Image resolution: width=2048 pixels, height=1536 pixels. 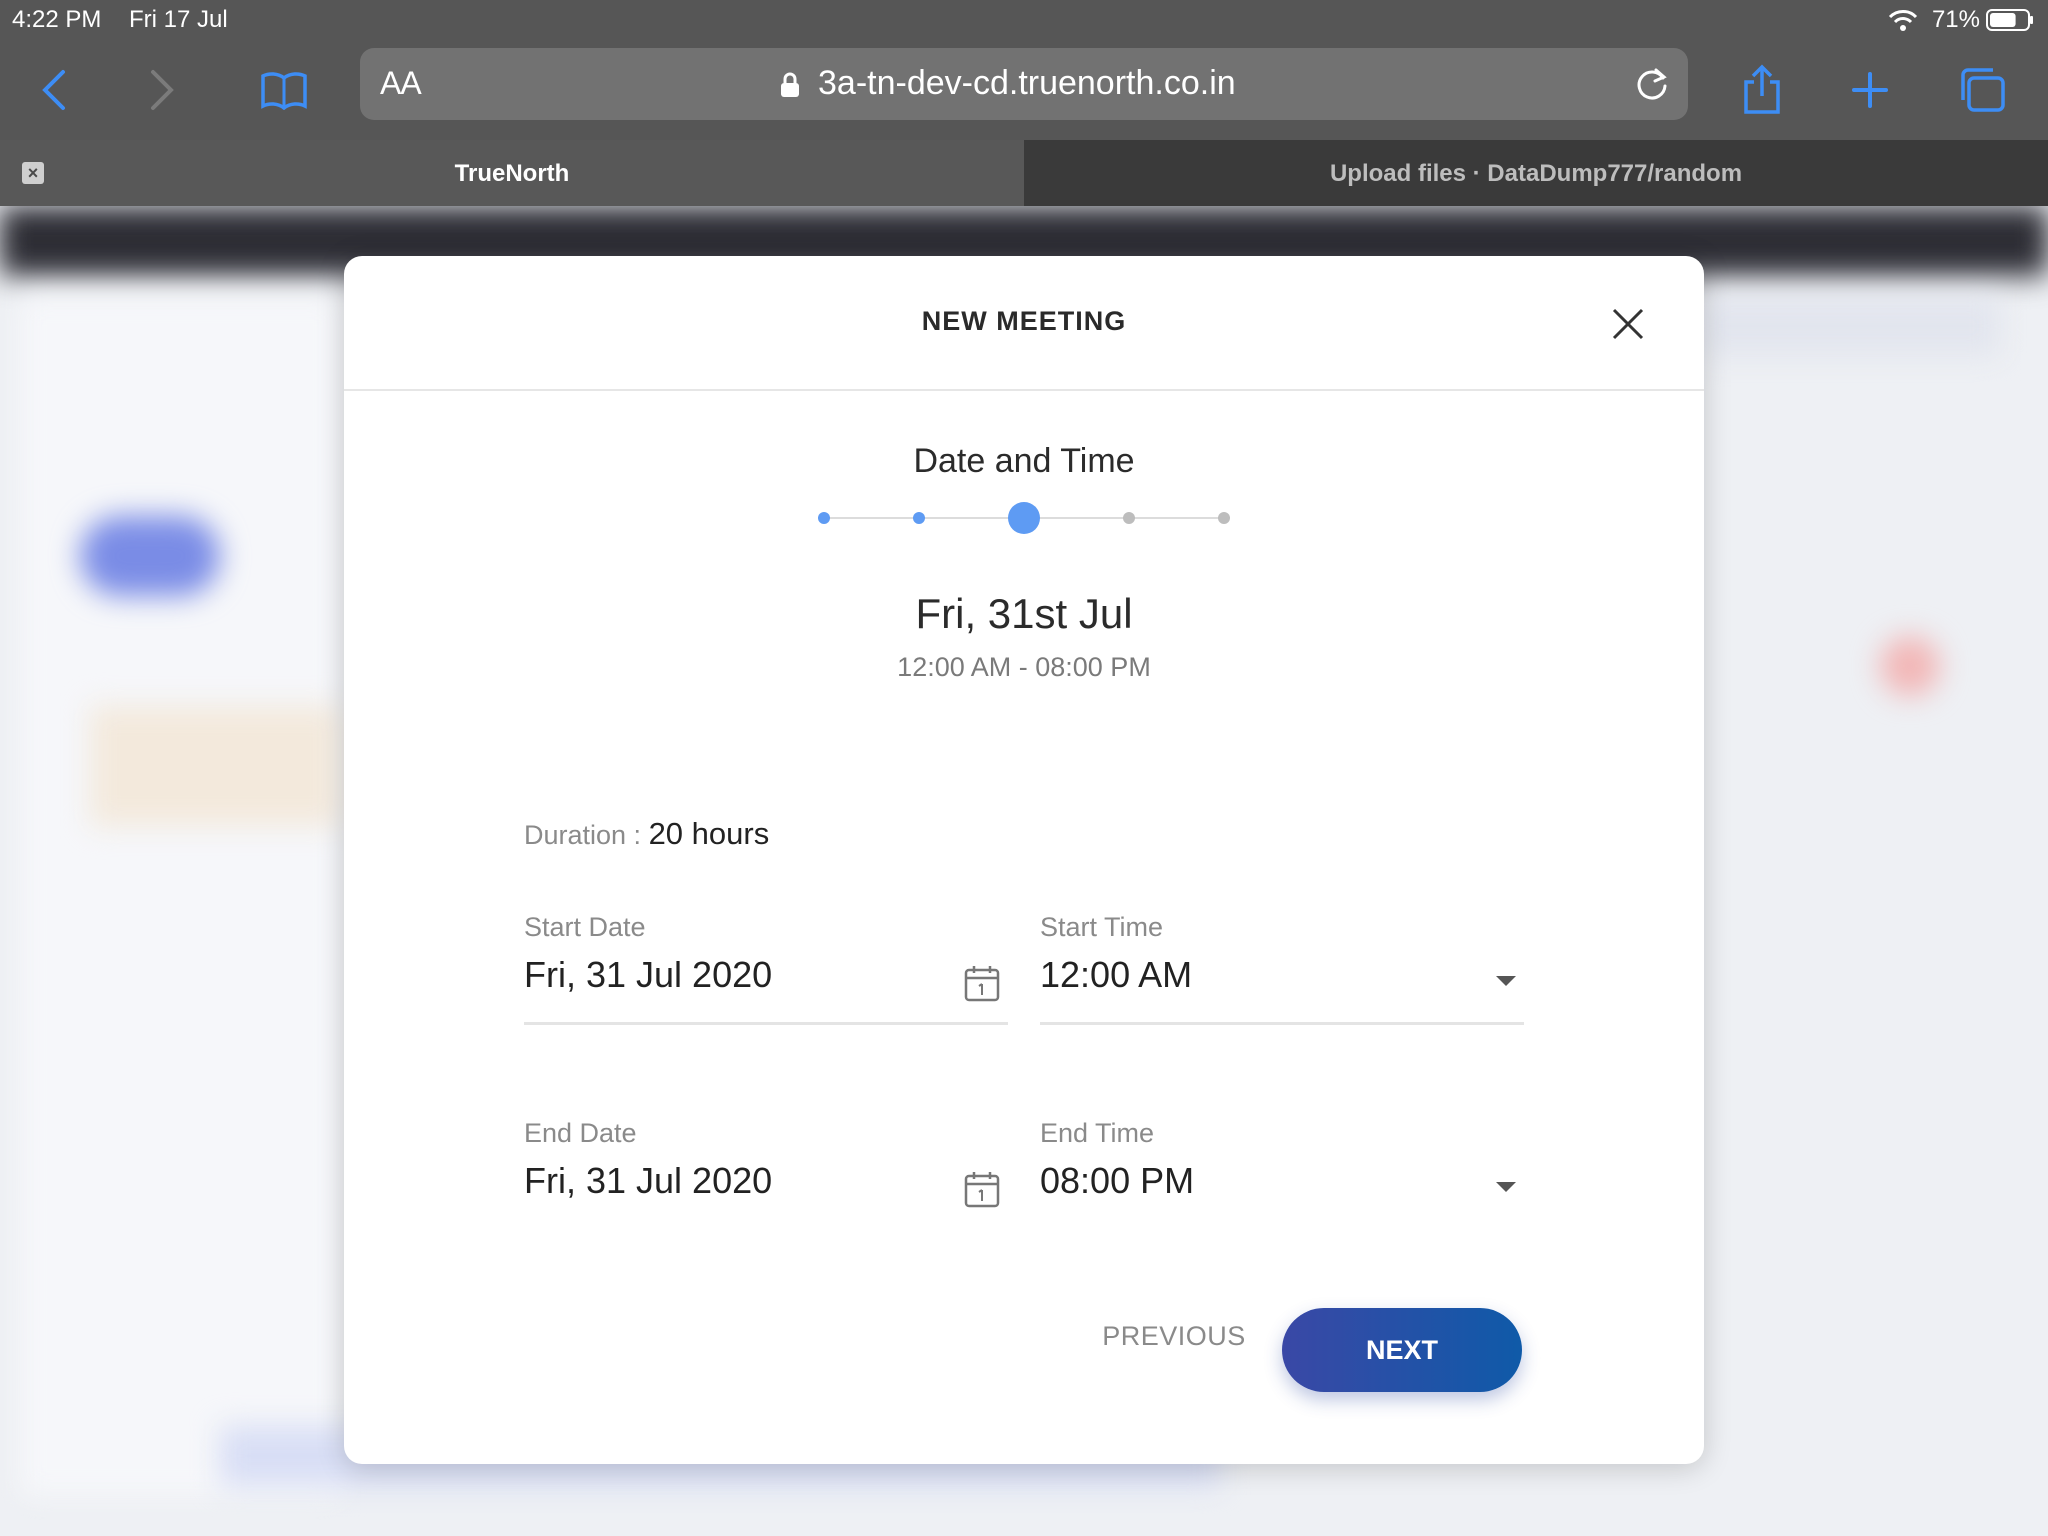 I want to click on end-time-value: 08:00 PM, so click(x=1117, y=1181).